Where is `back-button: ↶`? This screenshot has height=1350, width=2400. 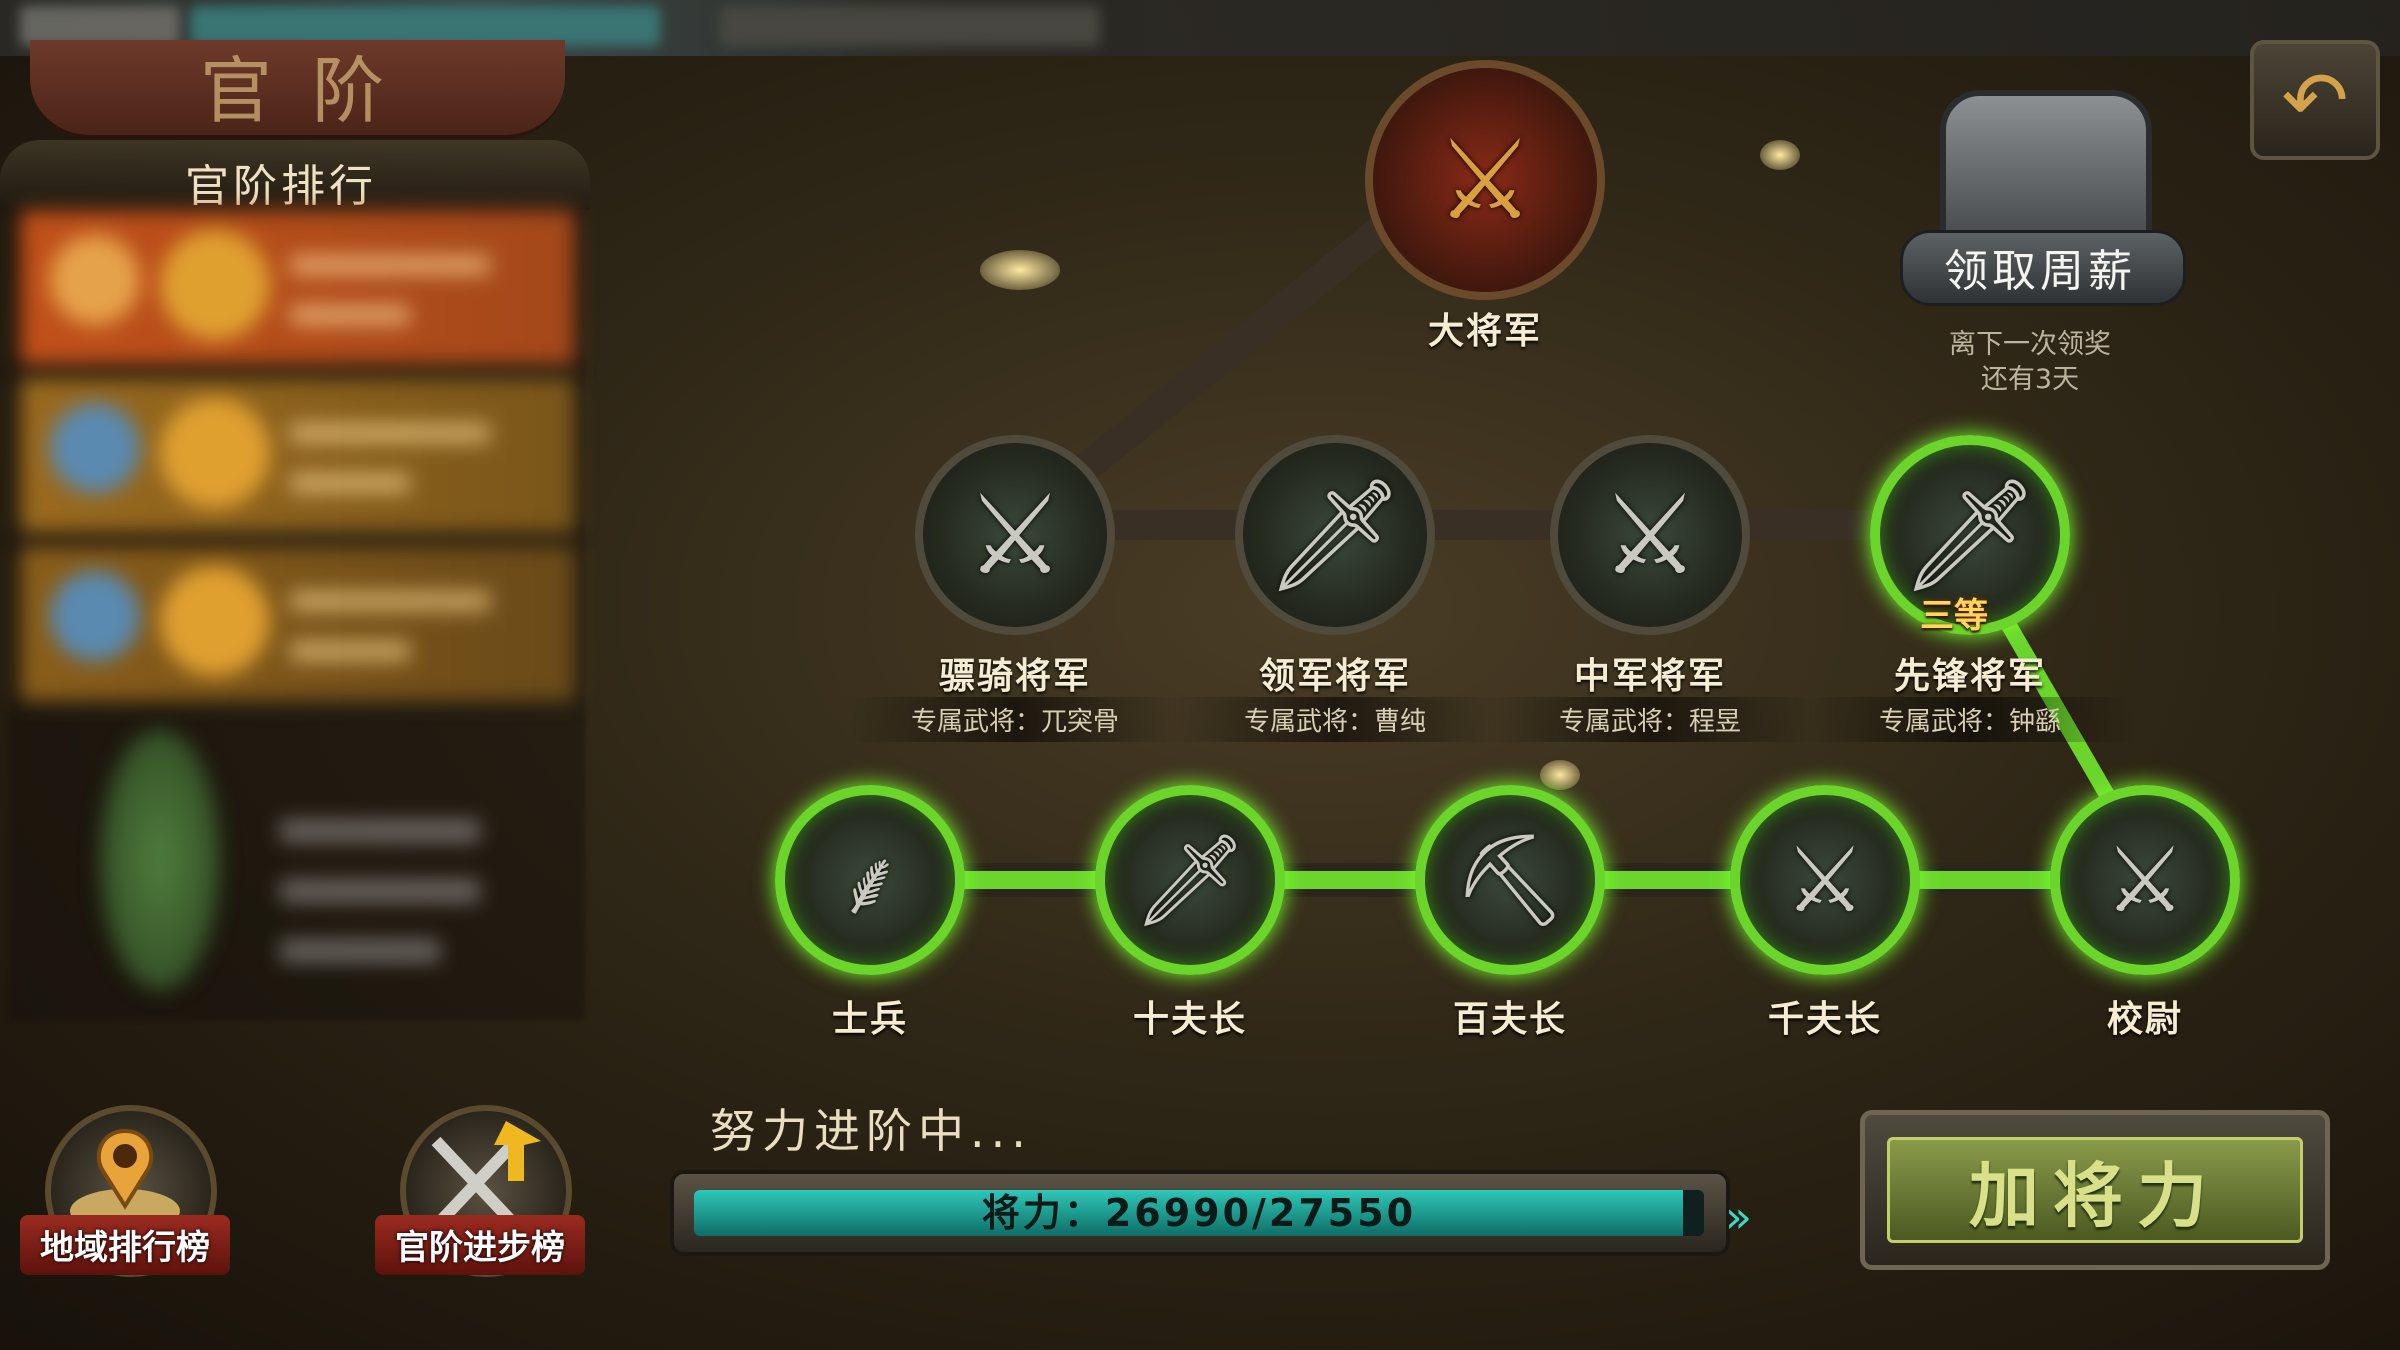 back-button: ↶ is located at coordinates (2315, 100).